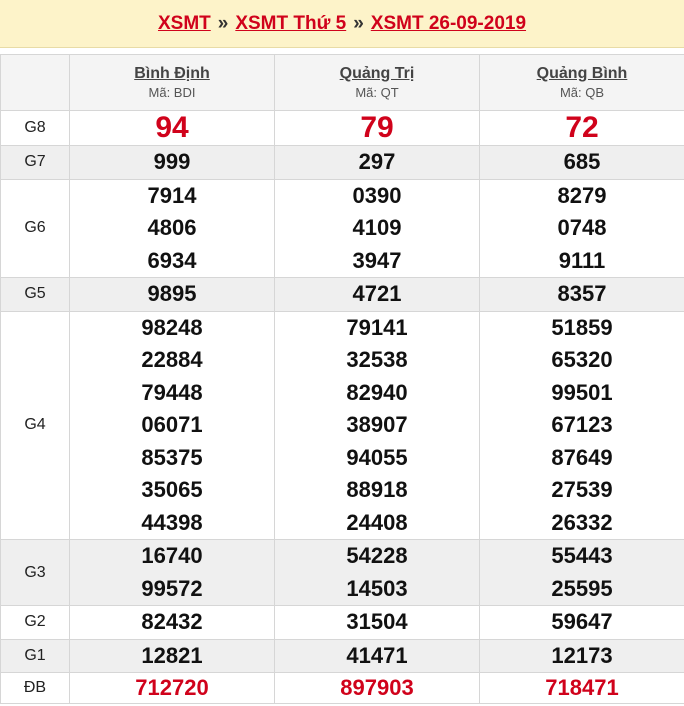 Image resolution: width=684 pixels, height=706 pixels. I want to click on prize-number: 3947, so click(377, 260).